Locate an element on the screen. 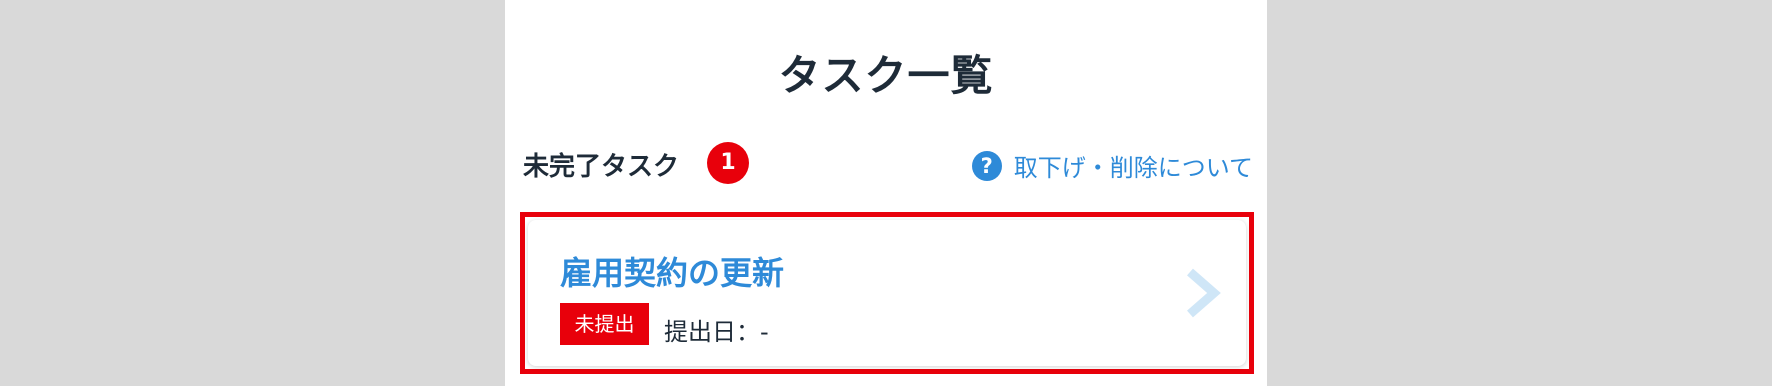 This screenshot has height=386, width=1772. page-title: タスク一覧 is located at coordinates (886, 75).